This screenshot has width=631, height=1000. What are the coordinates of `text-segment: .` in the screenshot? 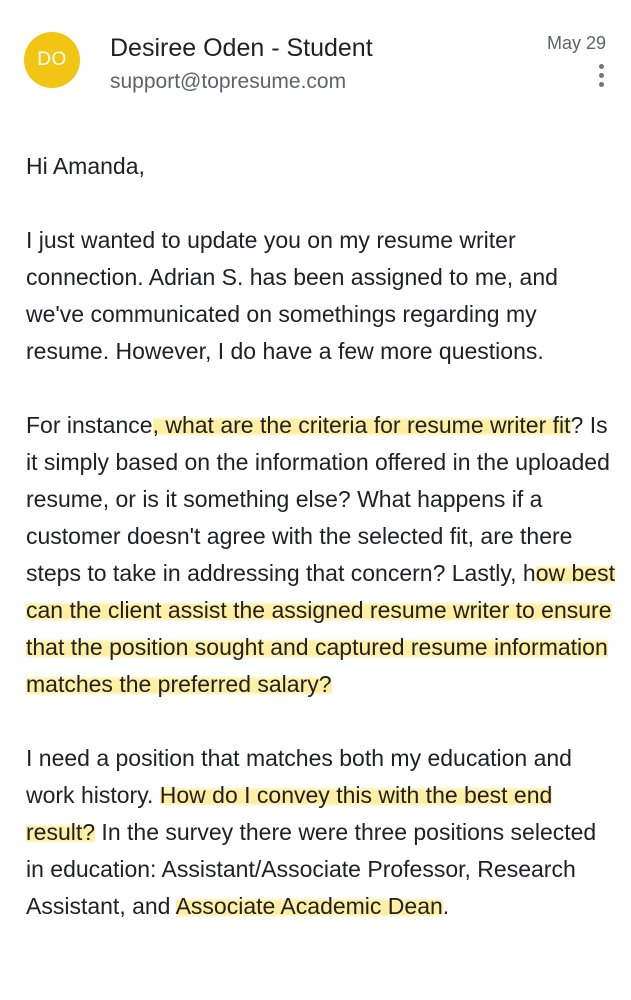 It's located at (446, 906).